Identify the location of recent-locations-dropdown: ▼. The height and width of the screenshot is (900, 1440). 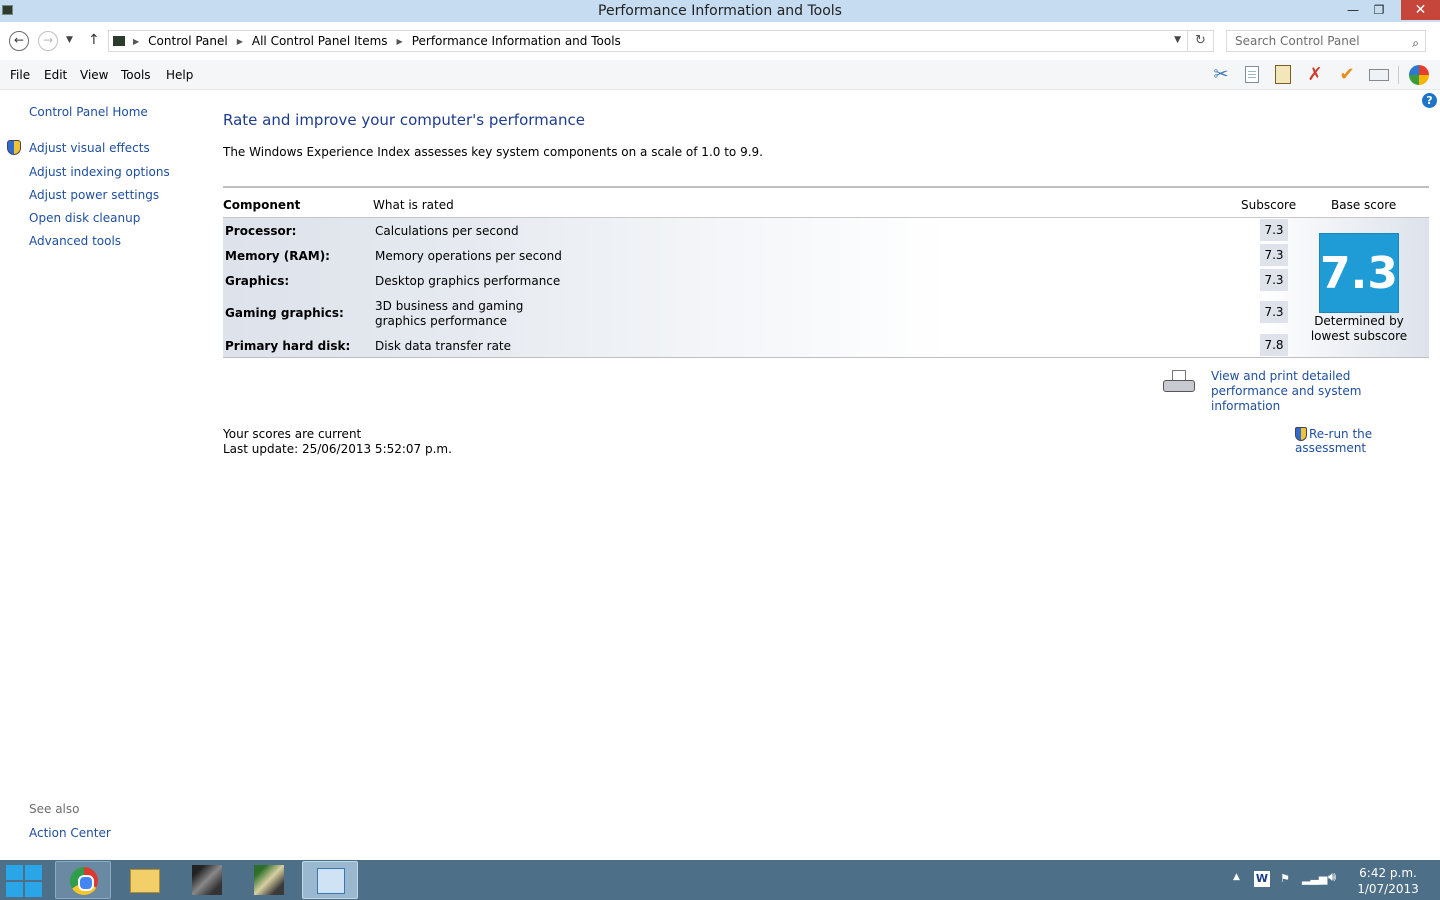
(69, 40).